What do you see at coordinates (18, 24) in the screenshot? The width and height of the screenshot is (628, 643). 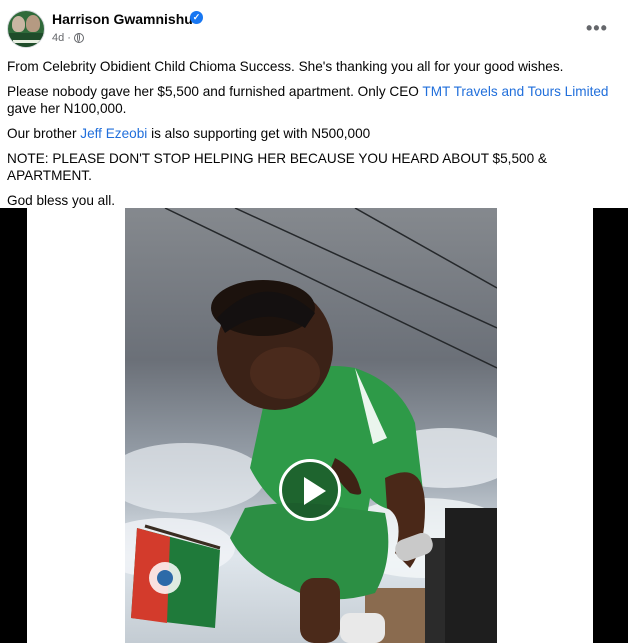 I see `avatar-person-left` at bounding box center [18, 24].